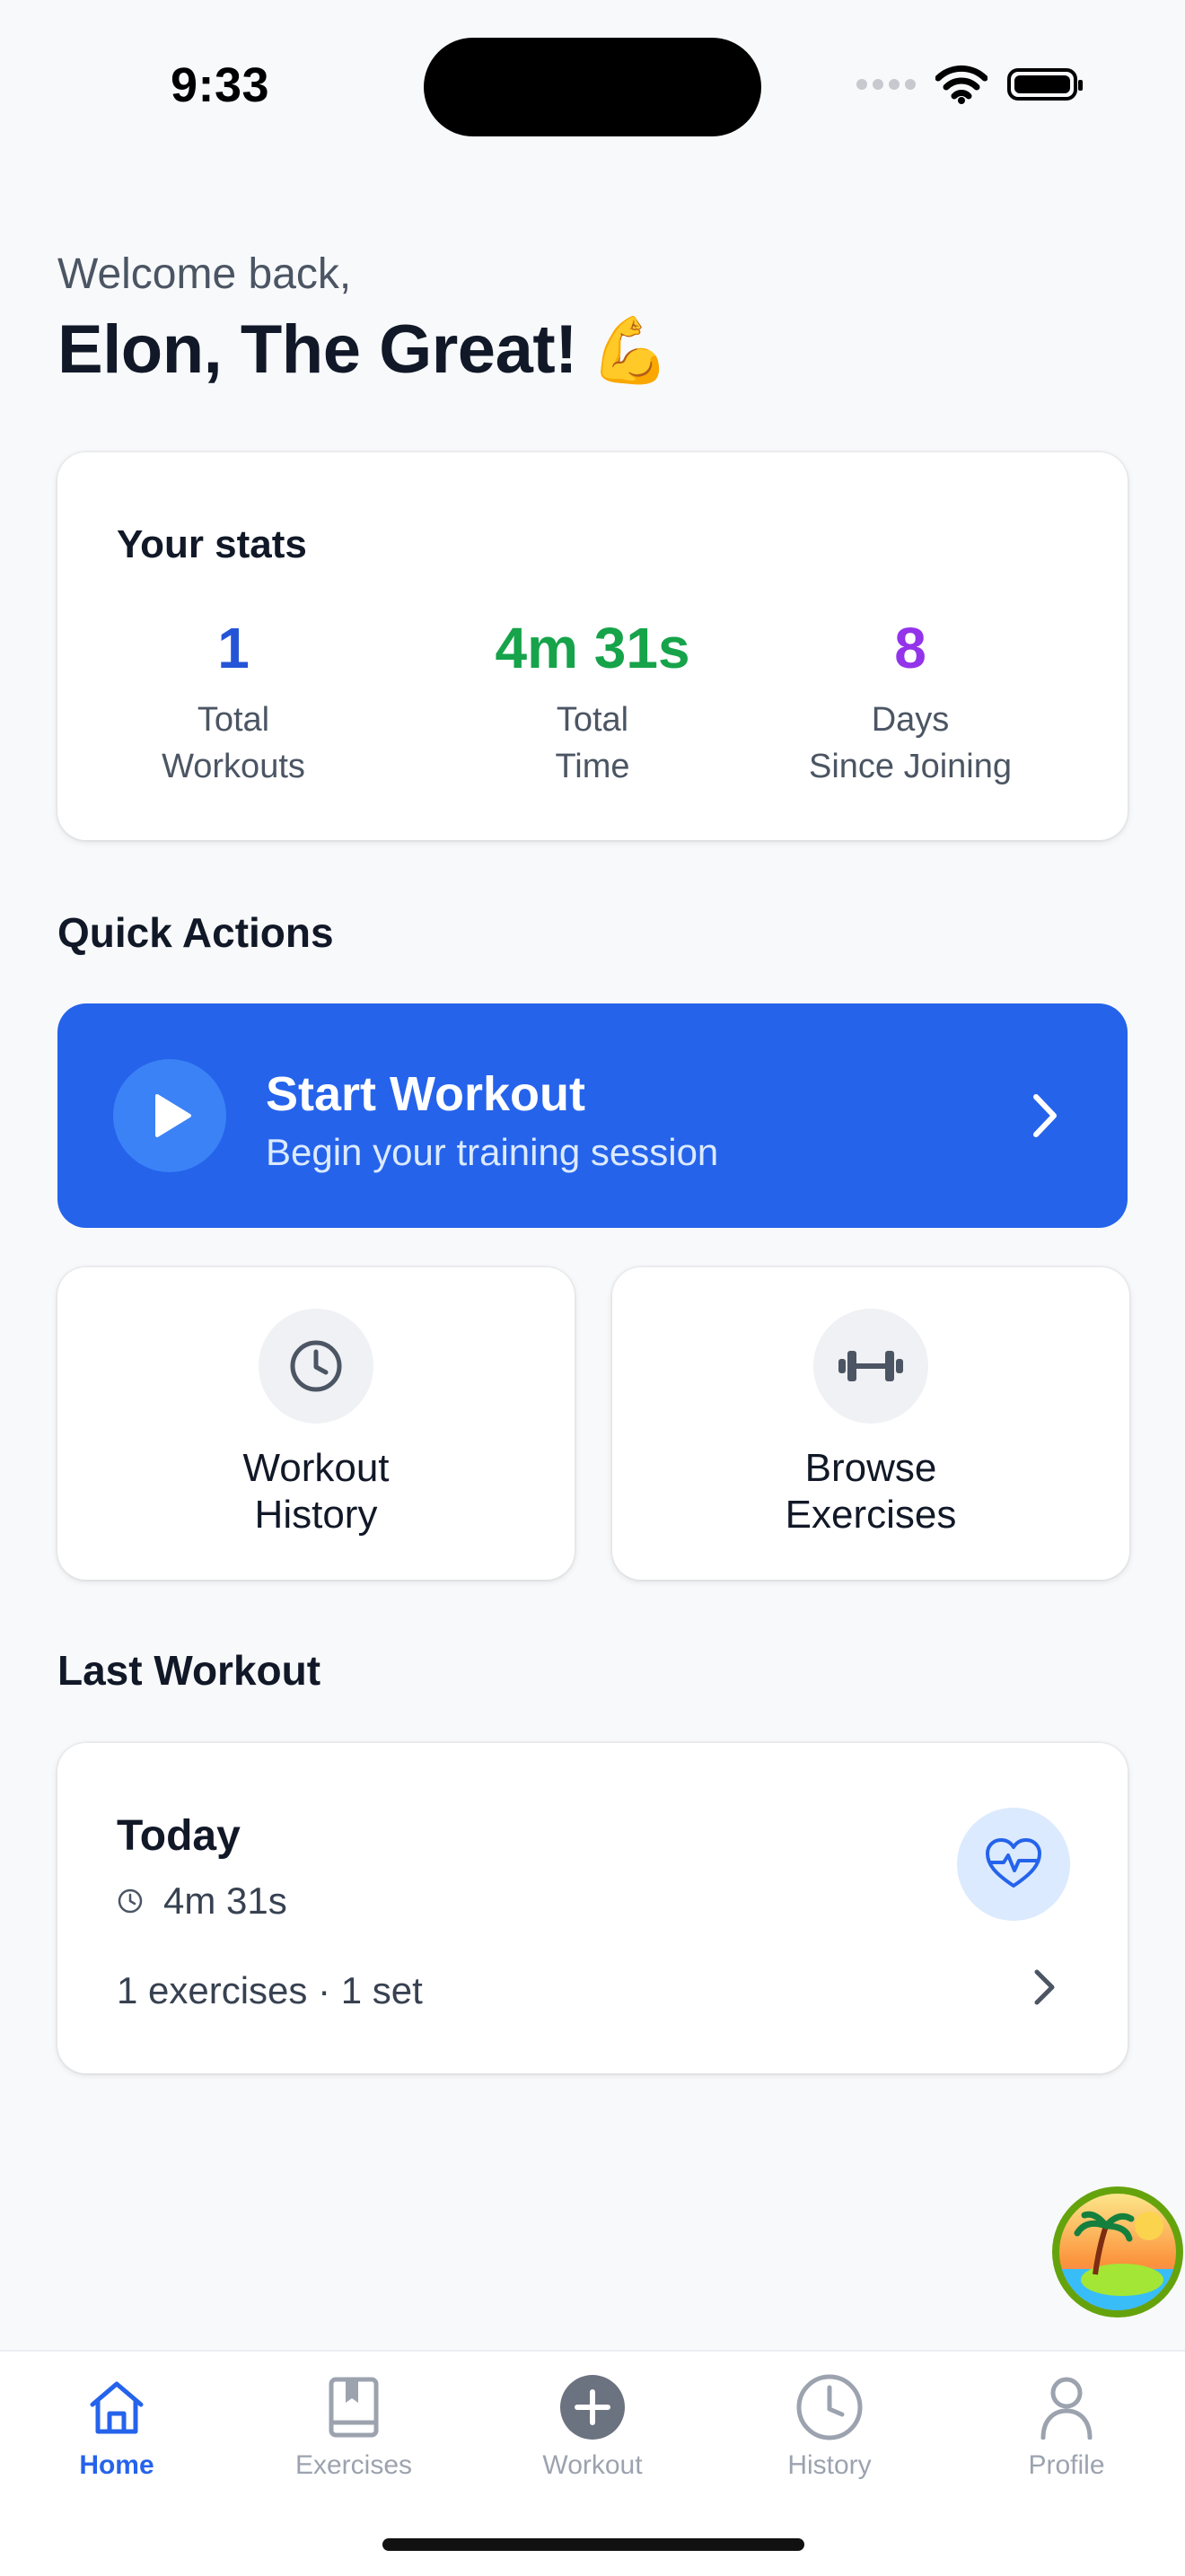 This screenshot has width=1185, height=2576. What do you see at coordinates (829, 2465) in the screenshot?
I see `tab-label: History` at bounding box center [829, 2465].